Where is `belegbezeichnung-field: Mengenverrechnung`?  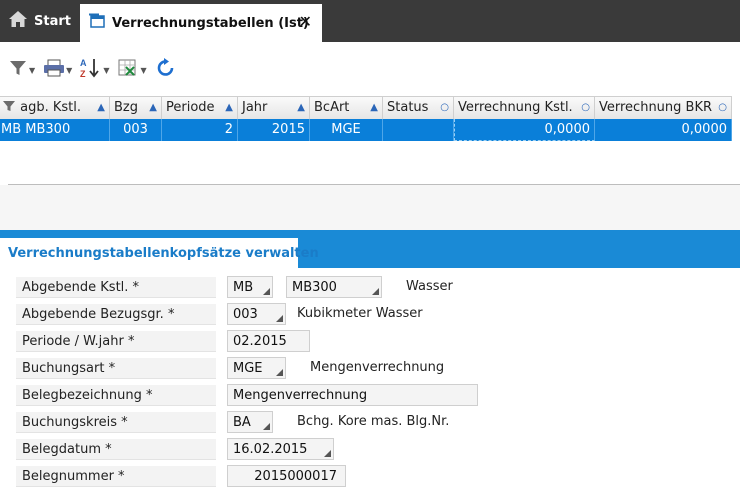 belegbezeichnung-field: Mengenverrechnung is located at coordinates (352, 395).